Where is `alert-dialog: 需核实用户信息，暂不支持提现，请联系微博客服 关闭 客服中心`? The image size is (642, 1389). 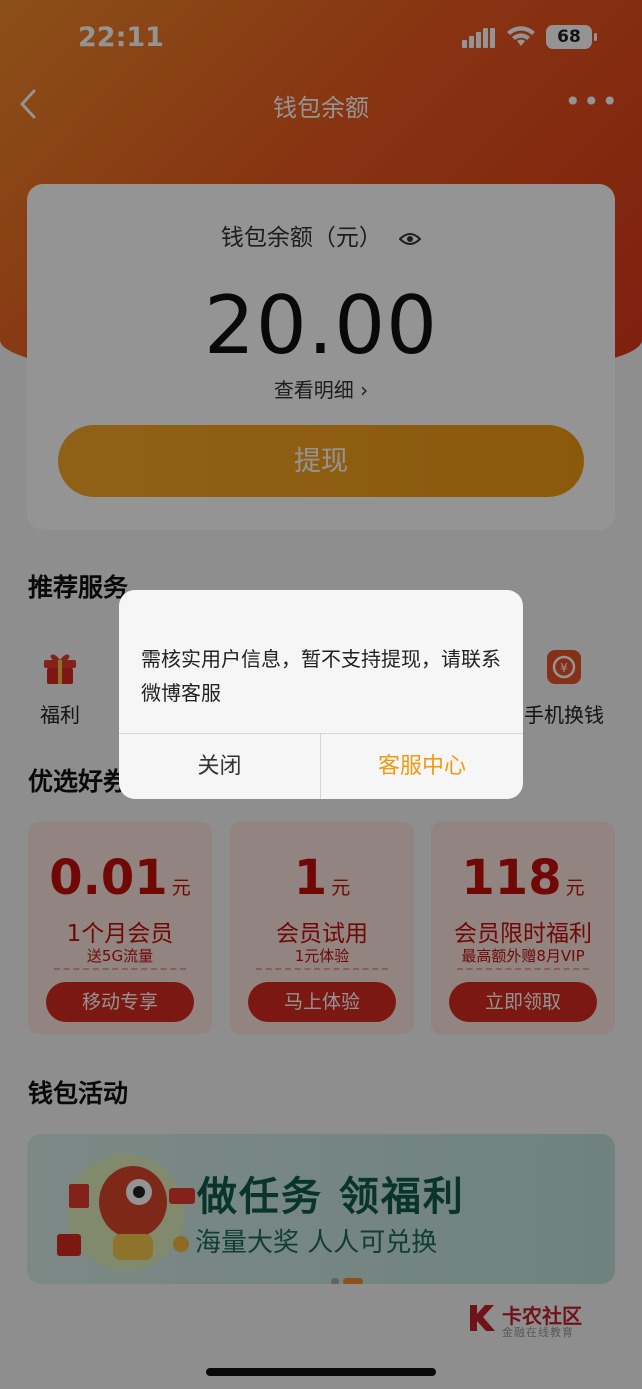 alert-dialog: 需核实用户信息，暂不支持提现，请联系微博客服 关闭 客服中心 is located at coordinates (321, 694).